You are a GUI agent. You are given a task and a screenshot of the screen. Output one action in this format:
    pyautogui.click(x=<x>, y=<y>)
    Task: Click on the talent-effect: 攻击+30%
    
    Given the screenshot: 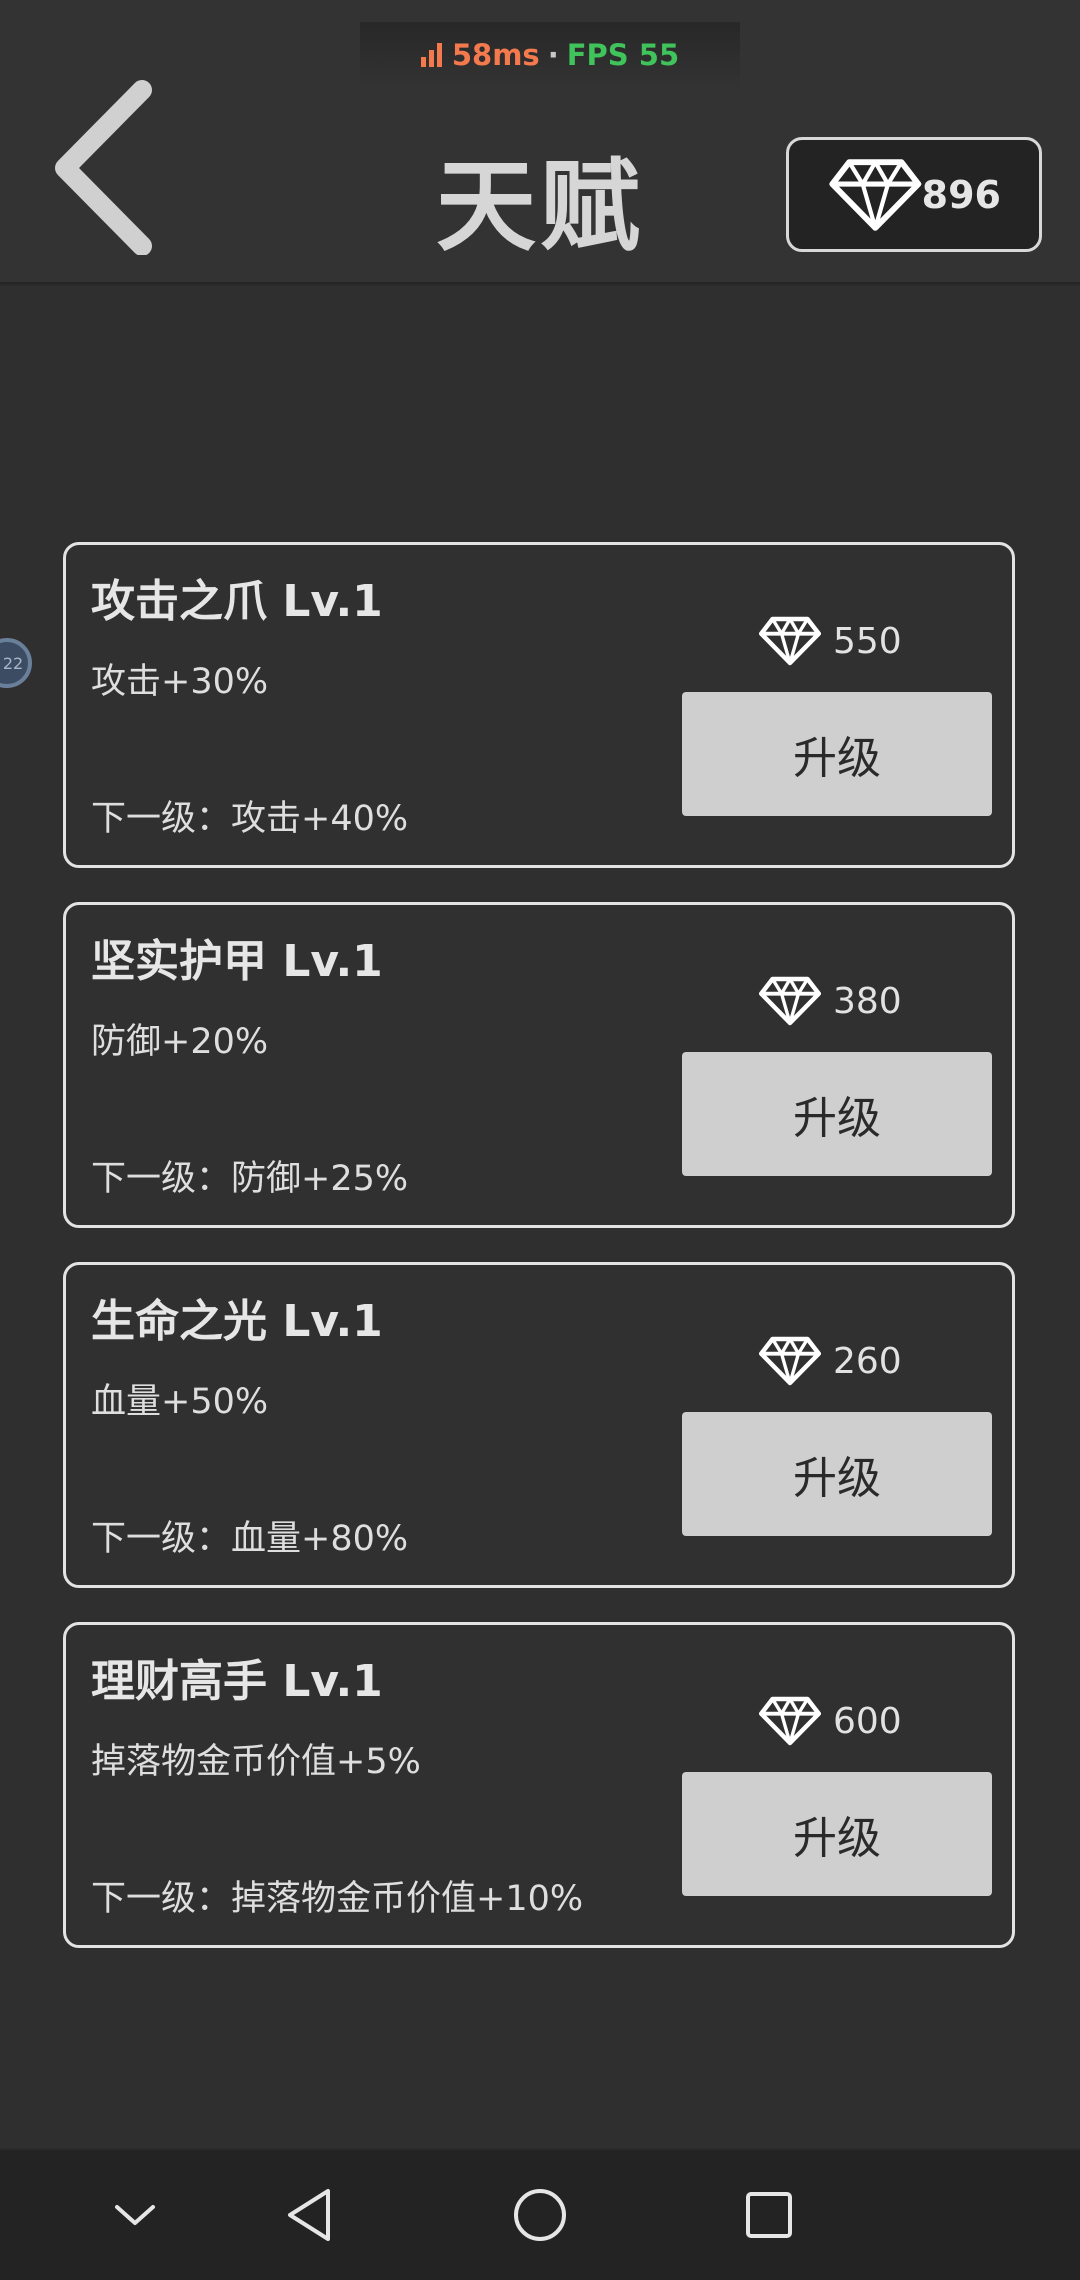 What is the action you would take?
    pyautogui.click(x=180, y=682)
    